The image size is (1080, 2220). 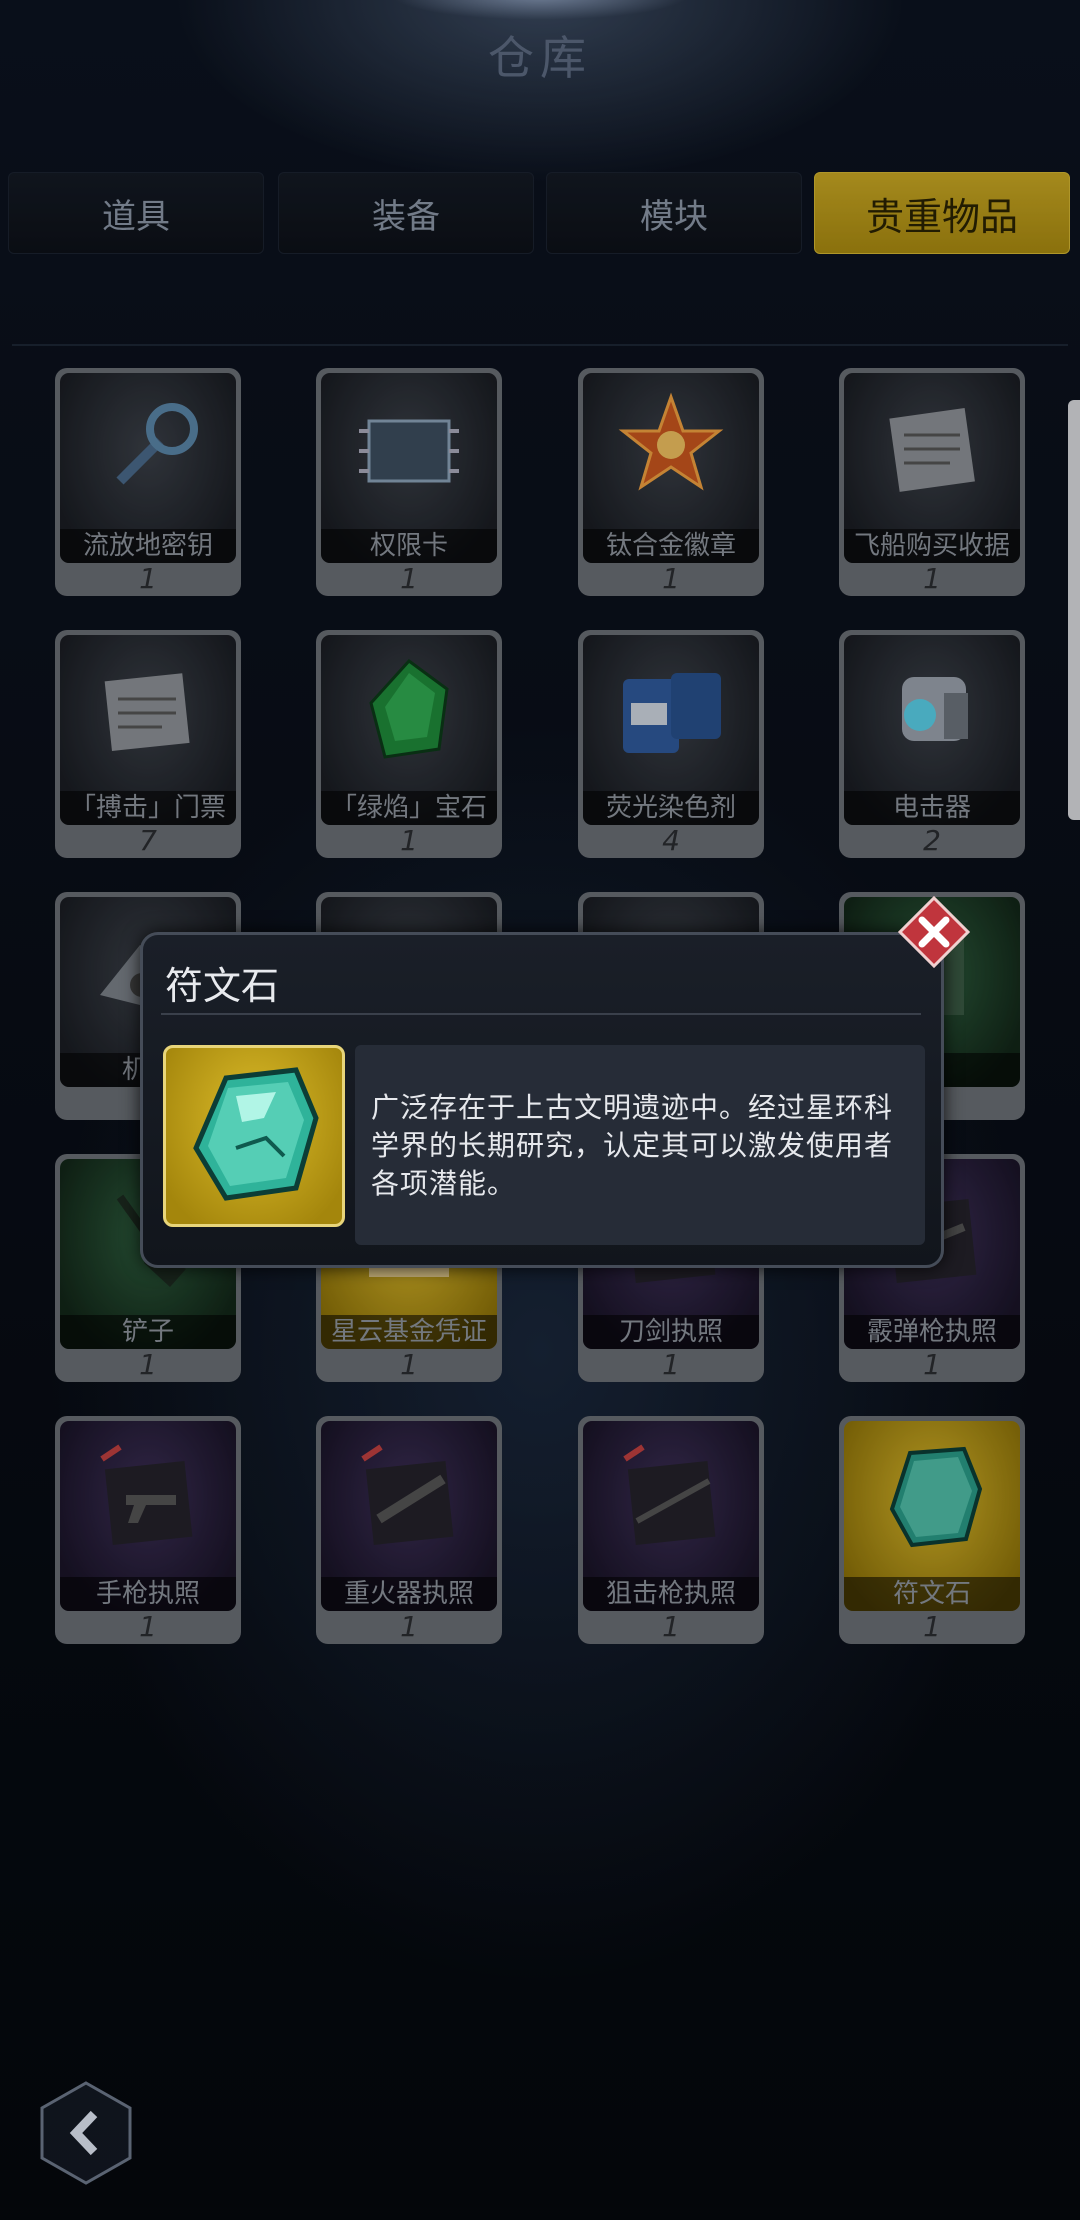 I want to click on close-button, so click(x=934, y=932).